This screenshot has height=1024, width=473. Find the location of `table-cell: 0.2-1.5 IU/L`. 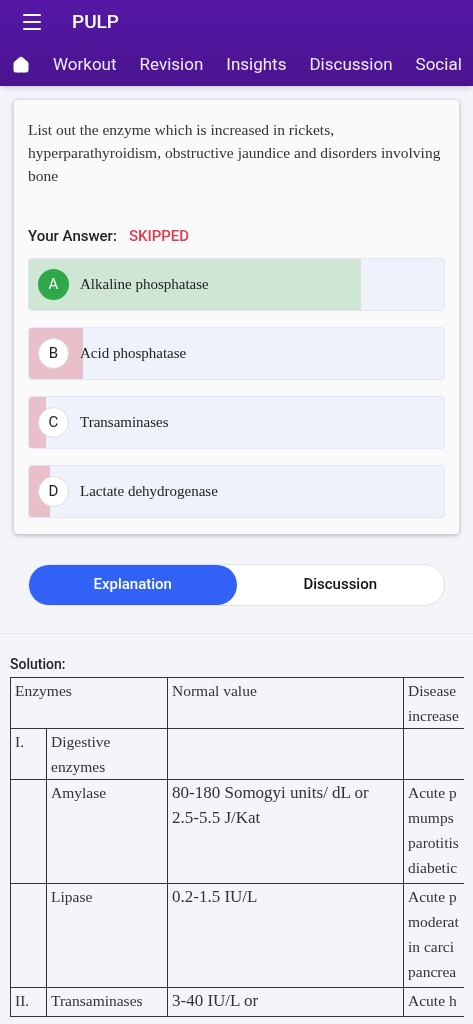

table-cell: 0.2-1.5 IU/L is located at coordinates (215, 896).